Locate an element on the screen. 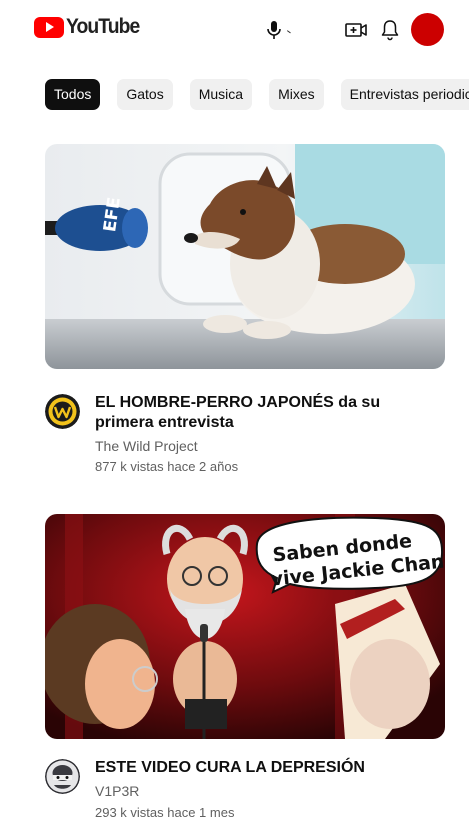 The image size is (469, 838). top-bar: YouTube is located at coordinates (234, 30).